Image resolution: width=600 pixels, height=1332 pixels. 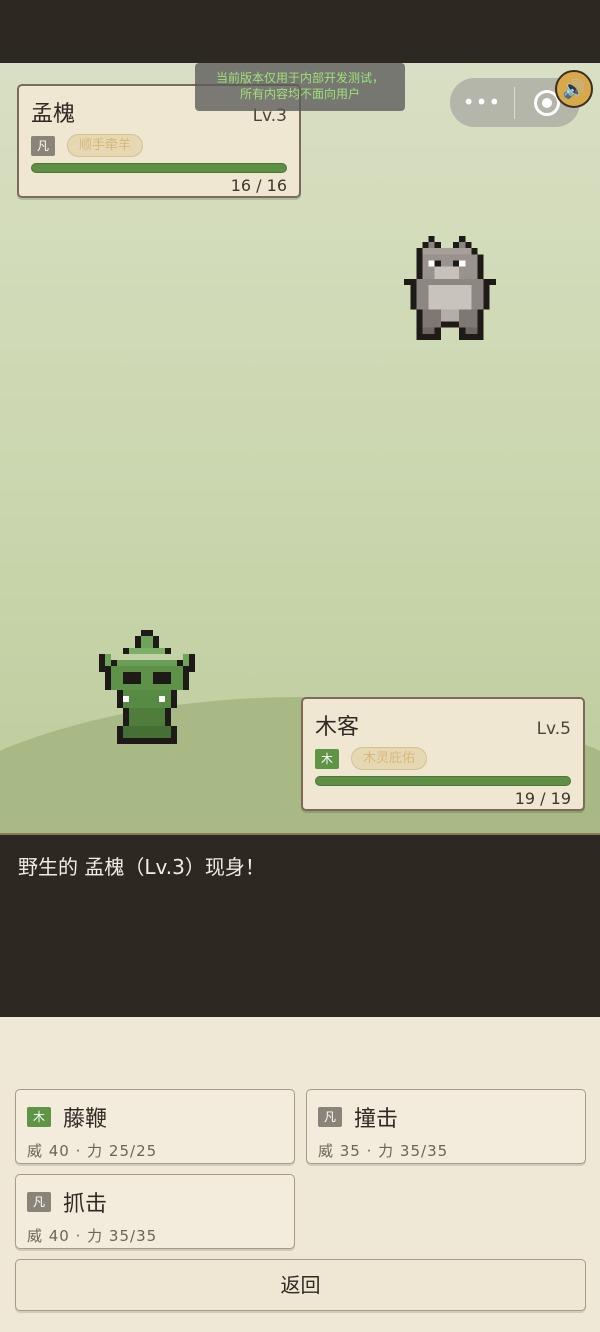 I want to click on move-stats: 威 35 · 力 35/35, so click(x=383, y=1151).